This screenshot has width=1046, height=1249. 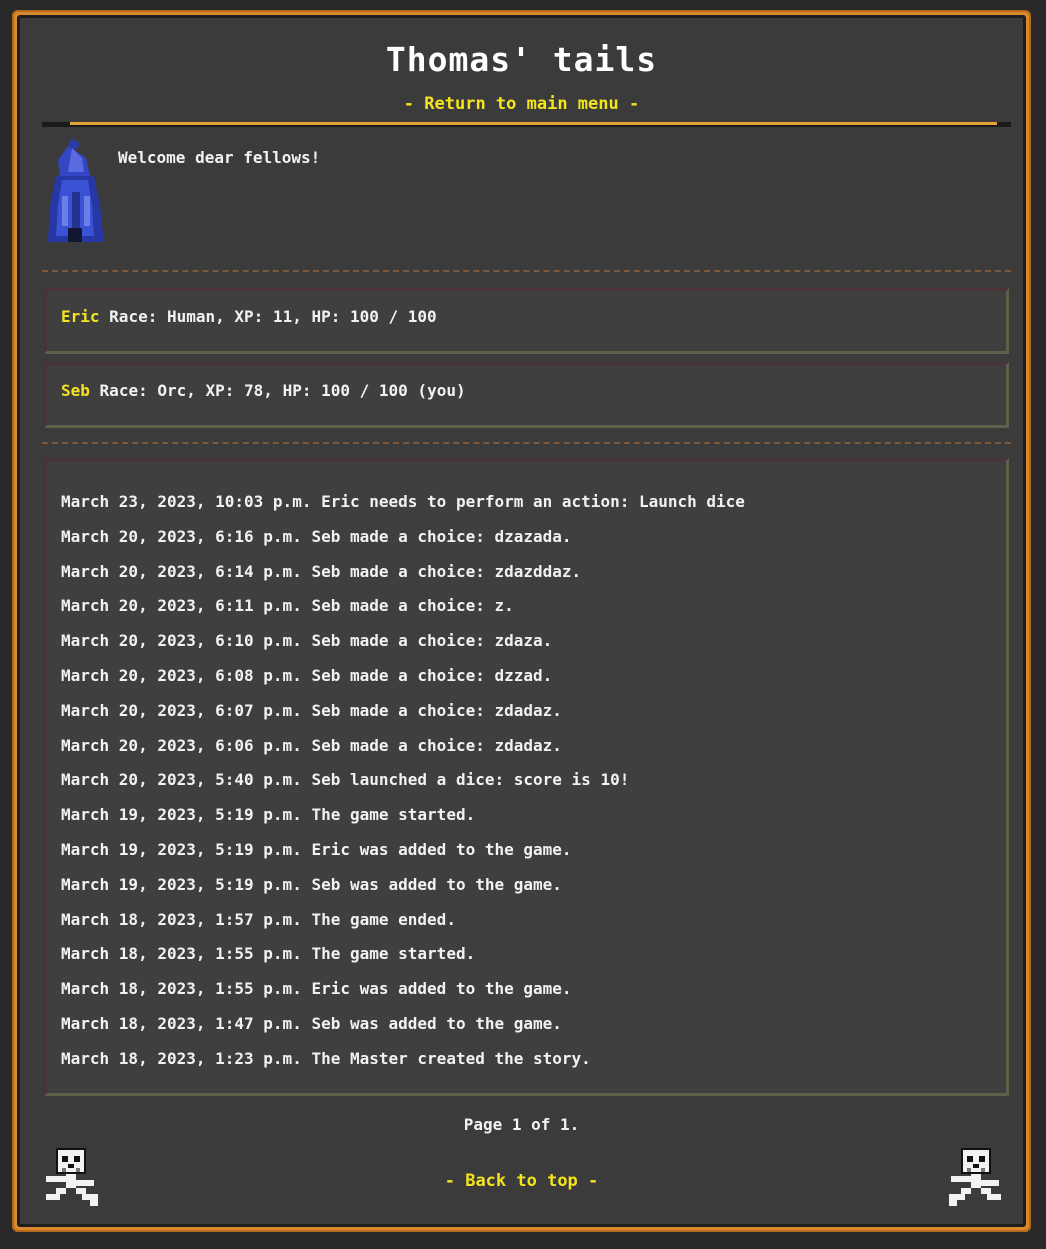 What do you see at coordinates (521, 59) in the screenshot?
I see `page-title: Thomas' tails` at bounding box center [521, 59].